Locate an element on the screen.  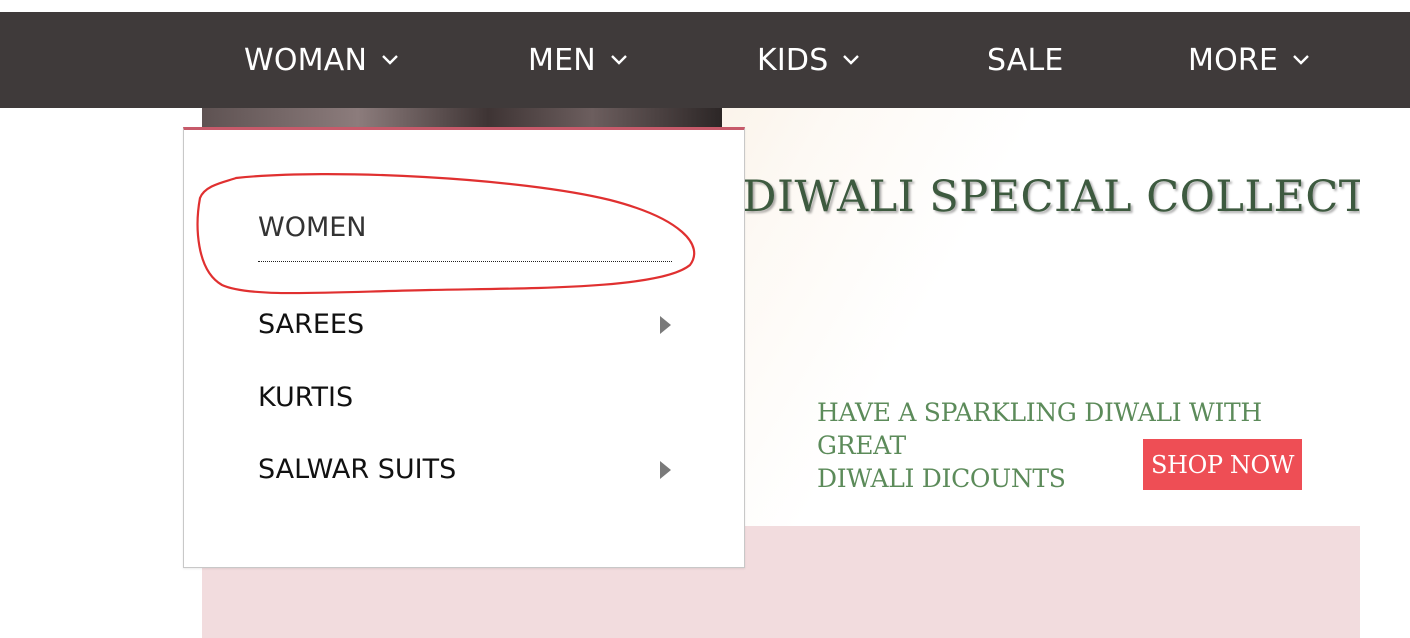
nav-item-kids: KIDS is located at coordinates (809, 60).